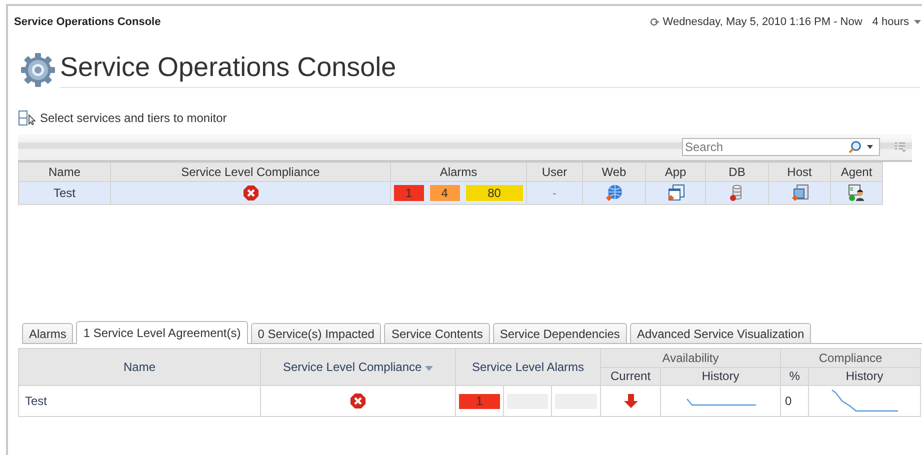 The image size is (922, 455). What do you see at coordinates (38, 70) in the screenshot?
I see `gear-icon` at bounding box center [38, 70].